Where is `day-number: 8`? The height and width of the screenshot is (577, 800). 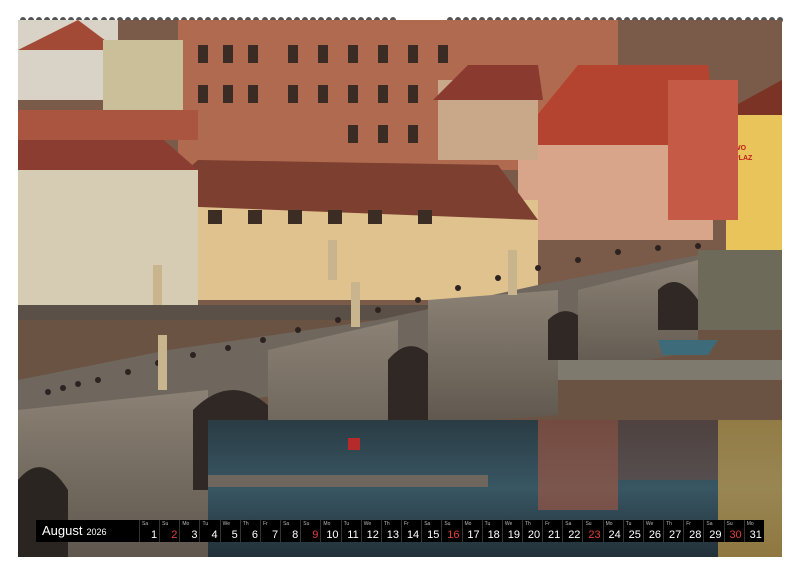 day-number: 8 is located at coordinates (295, 535).